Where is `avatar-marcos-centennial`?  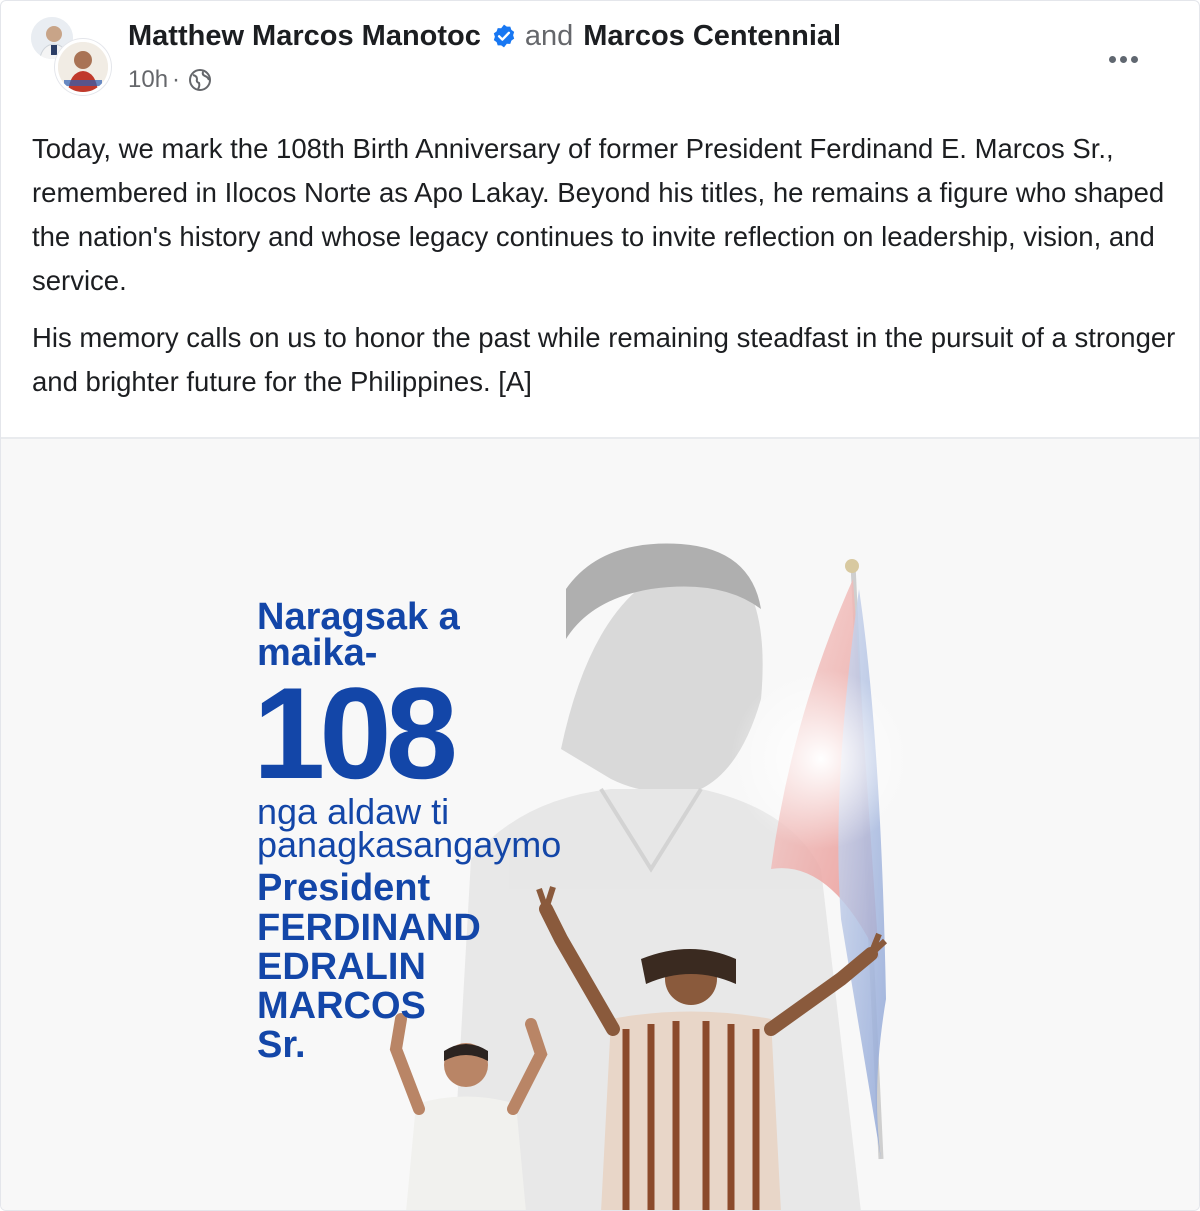
avatar-marcos-centennial is located at coordinates (83, 67).